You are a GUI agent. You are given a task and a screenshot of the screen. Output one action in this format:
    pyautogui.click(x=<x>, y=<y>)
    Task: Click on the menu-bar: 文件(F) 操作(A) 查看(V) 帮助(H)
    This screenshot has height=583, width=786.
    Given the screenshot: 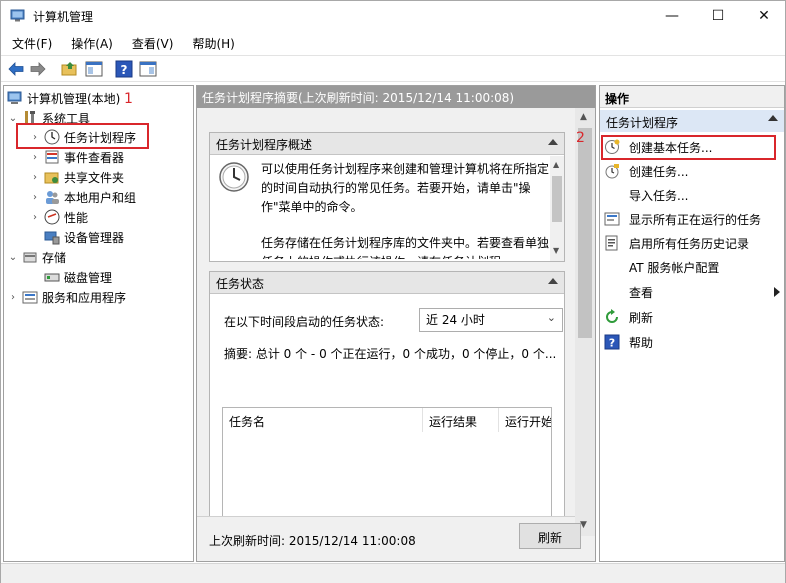 What is the action you would take?
    pyautogui.click(x=393, y=43)
    